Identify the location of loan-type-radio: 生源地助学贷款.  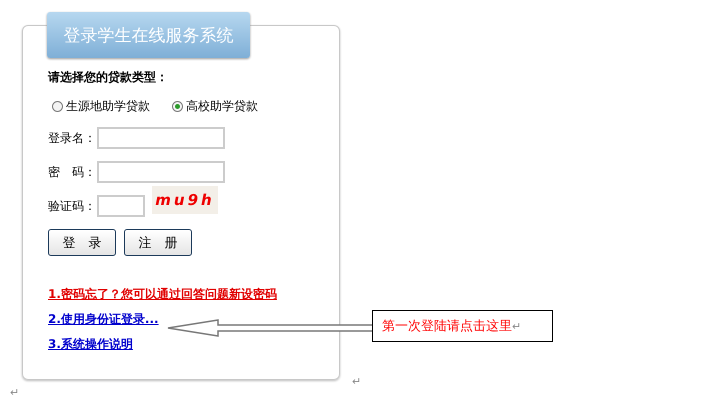
(101, 106).